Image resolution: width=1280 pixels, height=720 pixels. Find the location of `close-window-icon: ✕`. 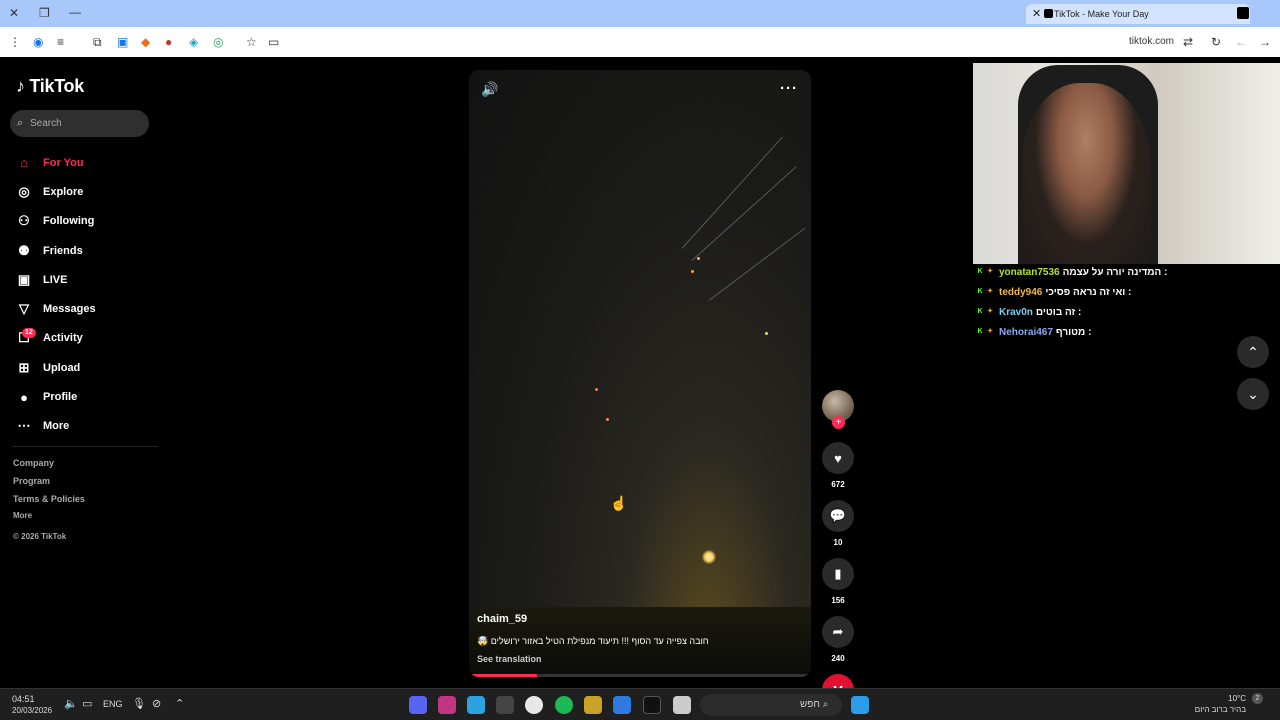

close-window-icon: ✕ is located at coordinates (14, 13).